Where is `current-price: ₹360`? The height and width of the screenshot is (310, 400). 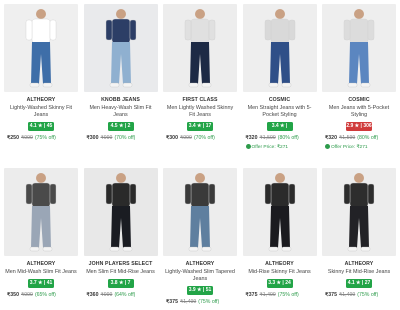
current-price: ₹360 is located at coordinates (92, 295).